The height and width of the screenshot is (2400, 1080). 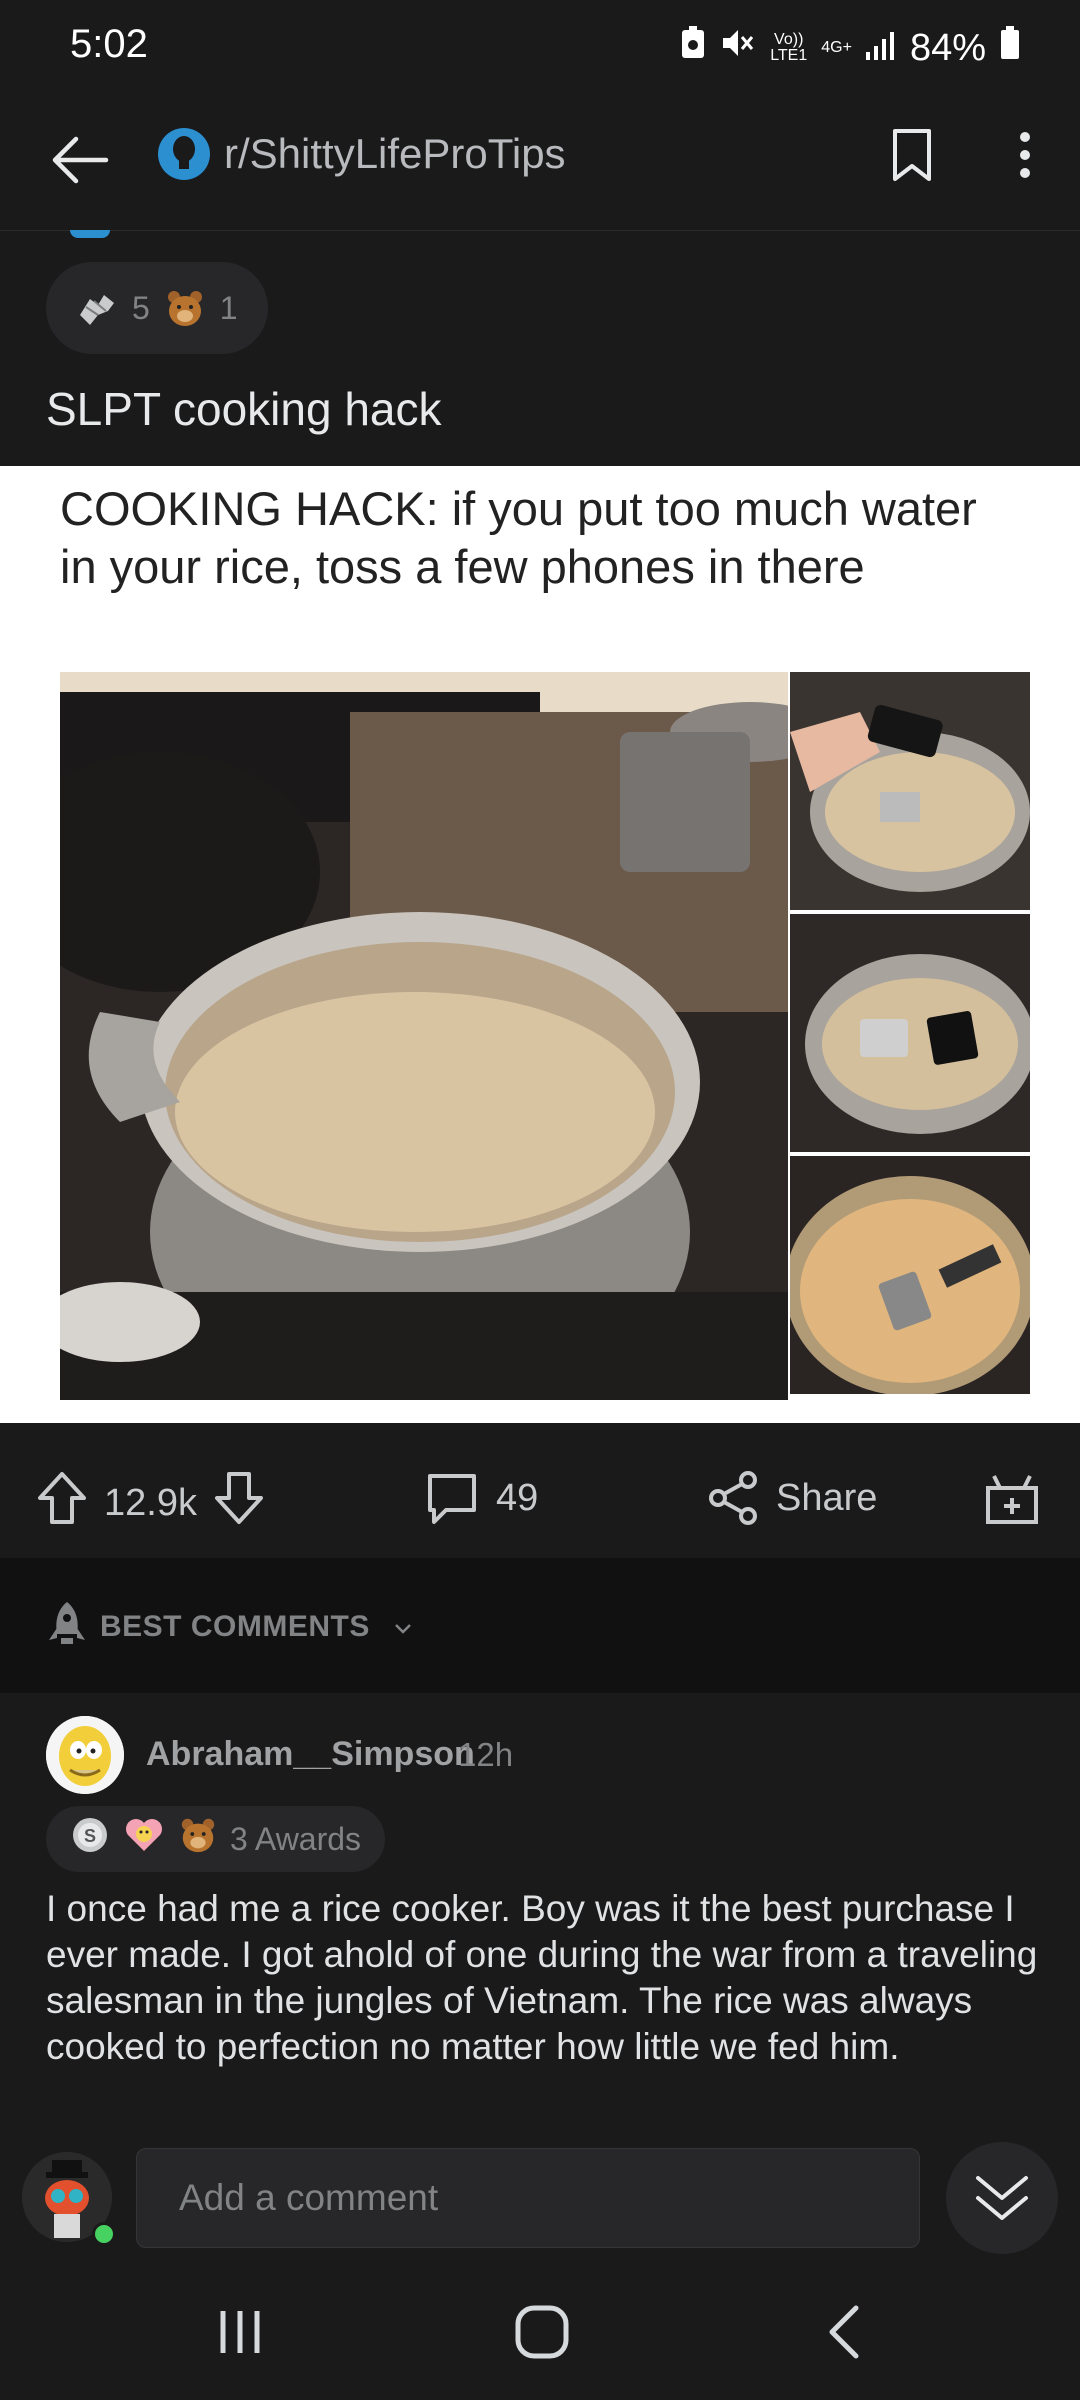 I want to click on commenter-avatar, so click(x=85, y=1755).